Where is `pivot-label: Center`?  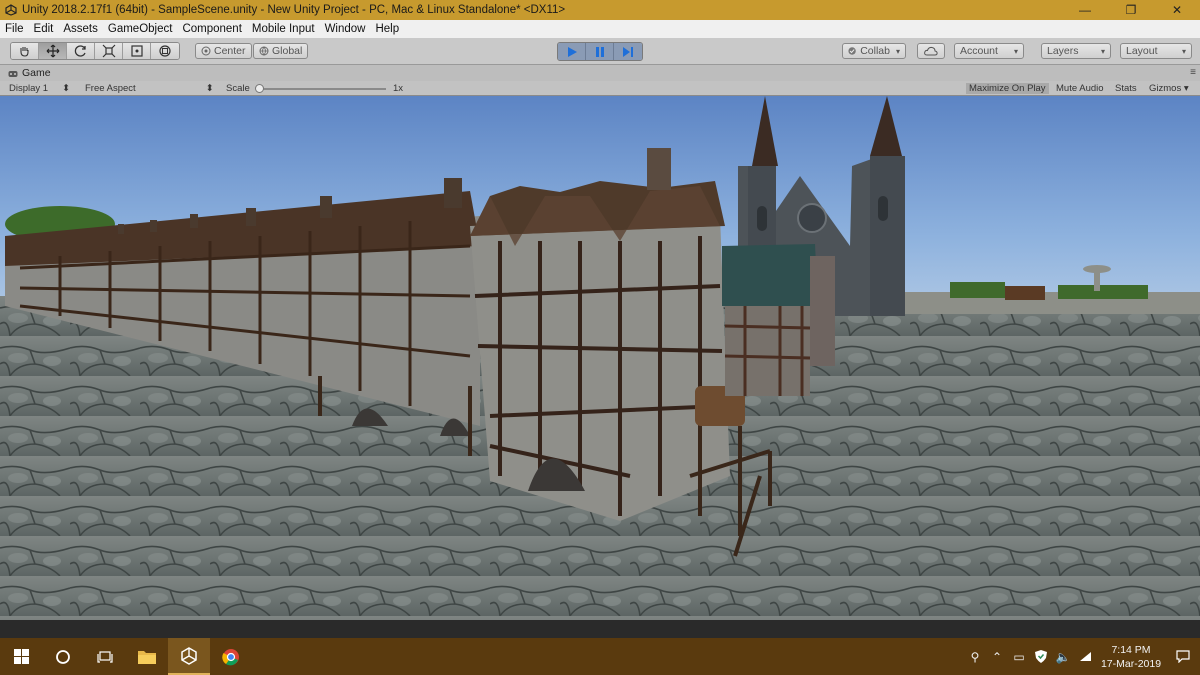
pivot-label: Center is located at coordinates (230, 51).